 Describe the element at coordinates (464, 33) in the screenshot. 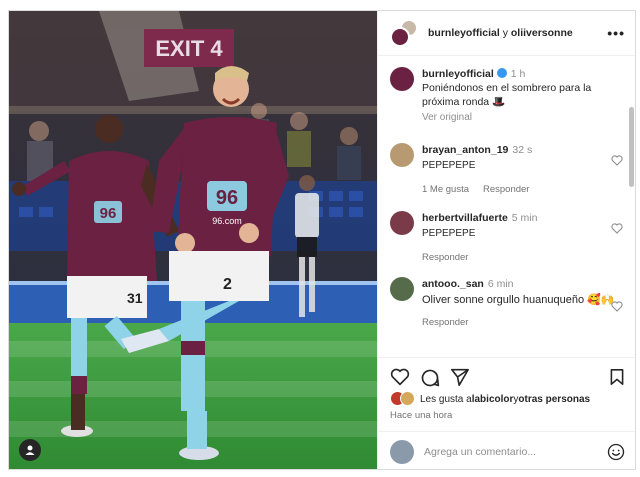

I see `header-user1: burnleyofficial` at that location.